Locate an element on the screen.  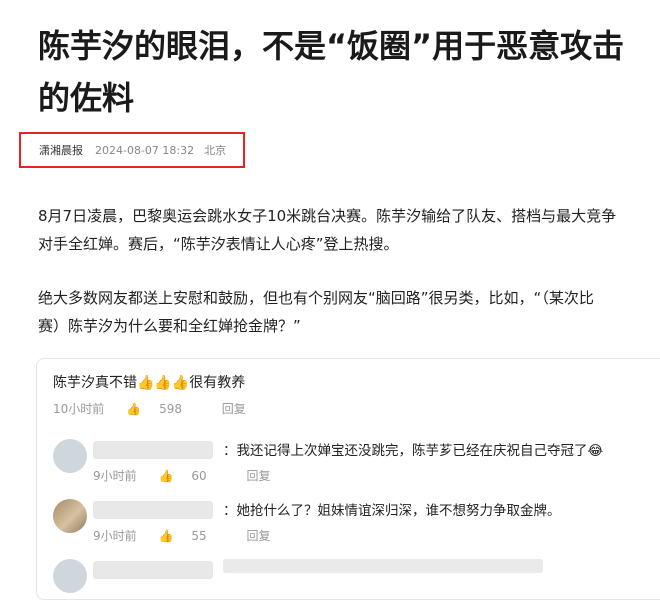
paragraph-1-line-2: 对手全红婵。赛后，“陈芋汐表情让人心疼”登上热搜。 is located at coordinates (218, 244).